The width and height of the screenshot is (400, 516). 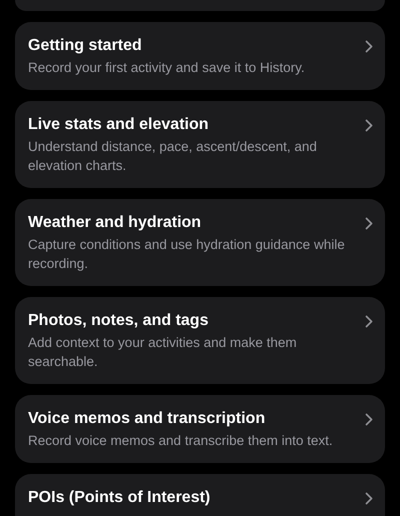 What do you see at coordinates (147, 418) in the screenshot?
I see `card-title: Voice memos and transcription` at bounding box center [147, 418].